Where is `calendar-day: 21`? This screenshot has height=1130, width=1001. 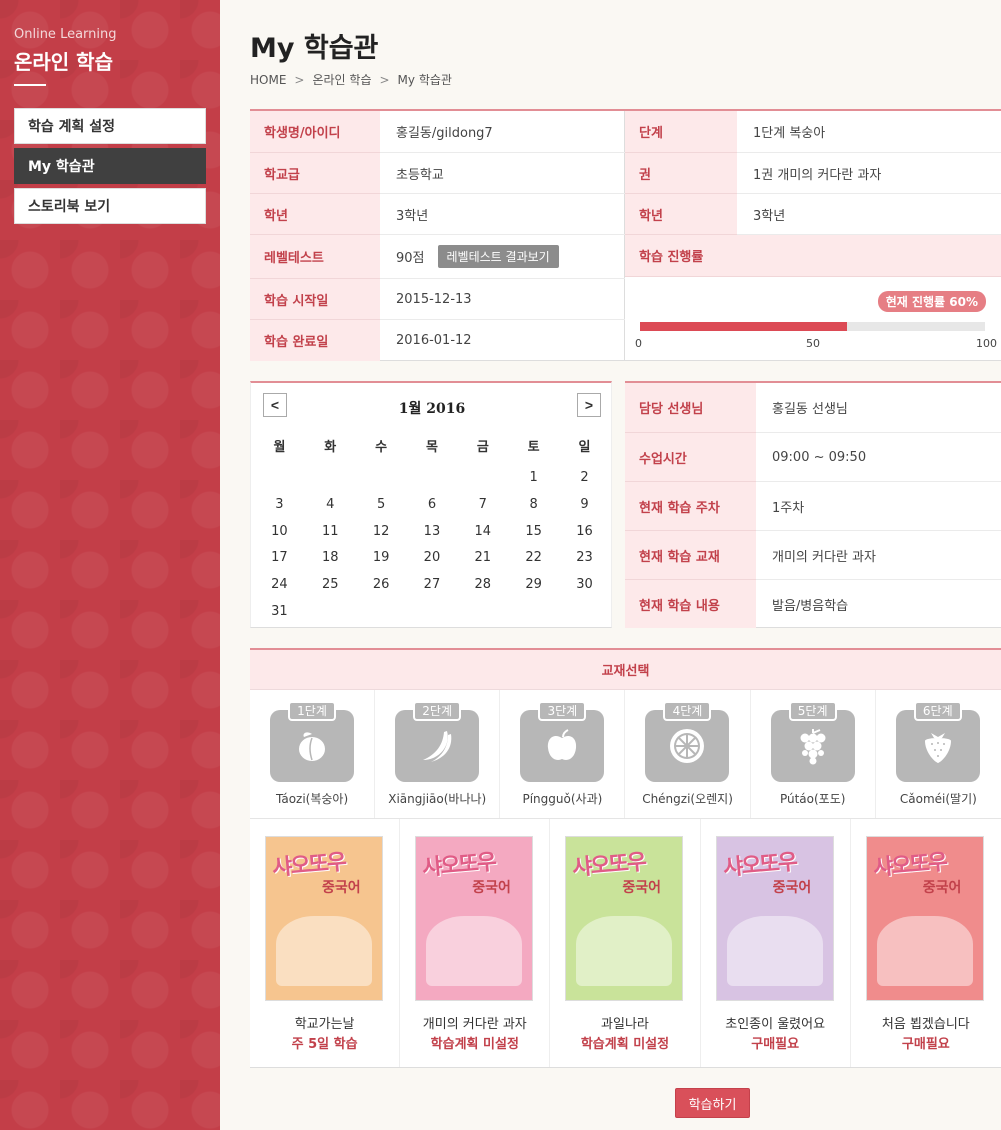 calendar-day: 21 is located at coordinates (482, 558).